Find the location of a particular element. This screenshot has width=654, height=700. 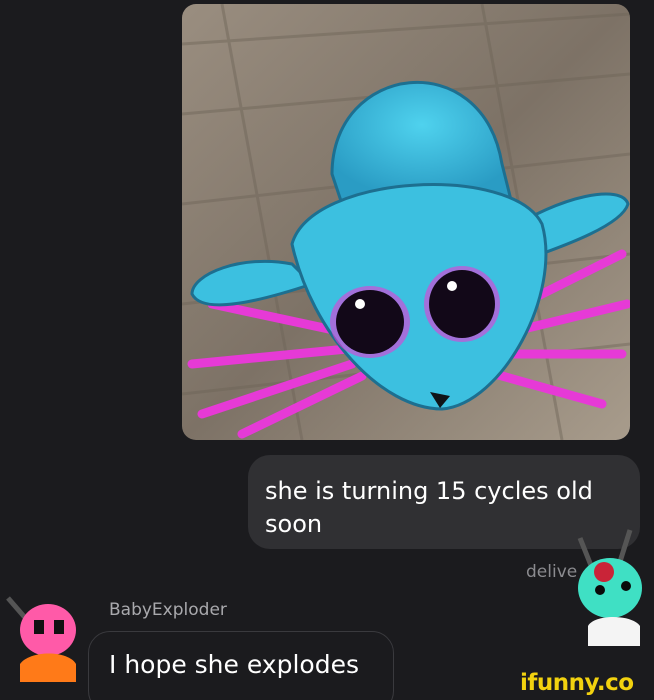

sticker-right-avatar is located at coordinates (612, 592).